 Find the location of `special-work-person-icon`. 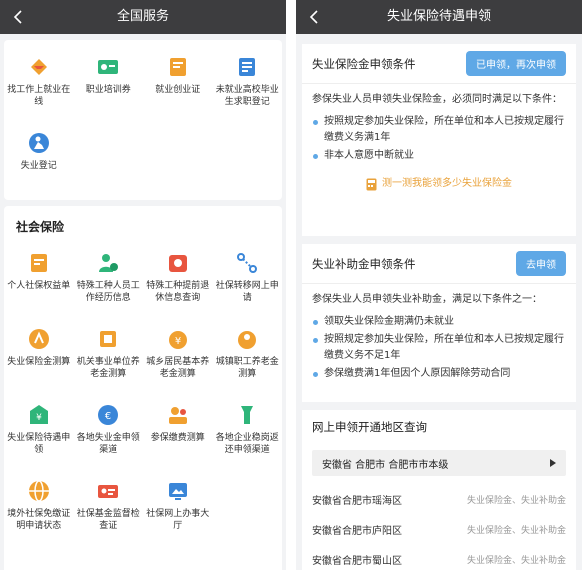

special-work-person-icon is located at coordinates (108, 263).